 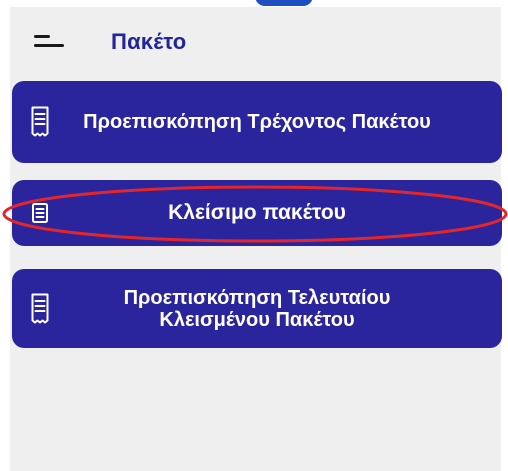 What do you see at coordinates (284, 3) in the screenshot?
I see `top-header-fragment` at bounding box center [284, 3].